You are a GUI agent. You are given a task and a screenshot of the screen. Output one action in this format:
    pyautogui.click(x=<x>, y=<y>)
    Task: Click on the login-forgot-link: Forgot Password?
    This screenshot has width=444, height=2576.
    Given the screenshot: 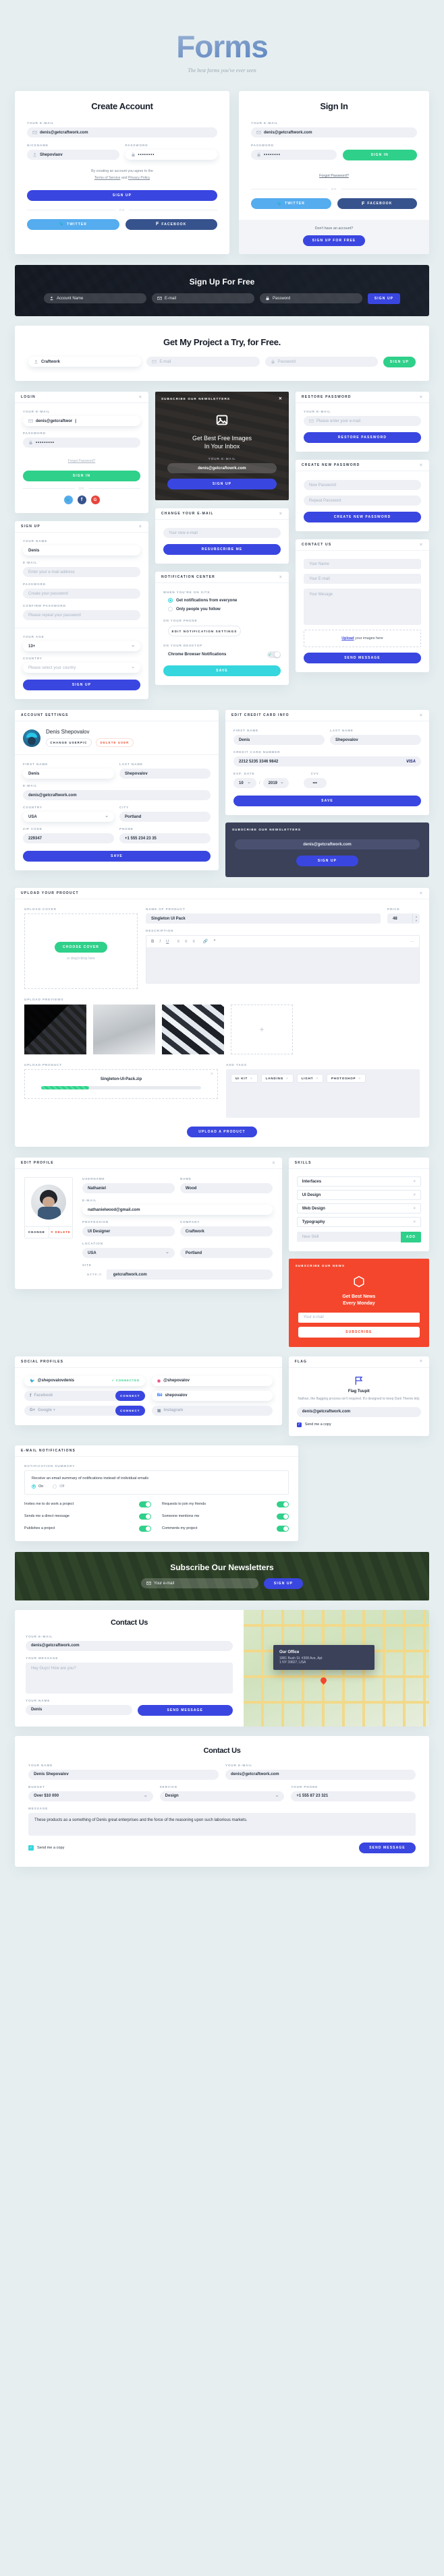 What is the action you would take?
    pyautogui.click(x=82, y=461)
    